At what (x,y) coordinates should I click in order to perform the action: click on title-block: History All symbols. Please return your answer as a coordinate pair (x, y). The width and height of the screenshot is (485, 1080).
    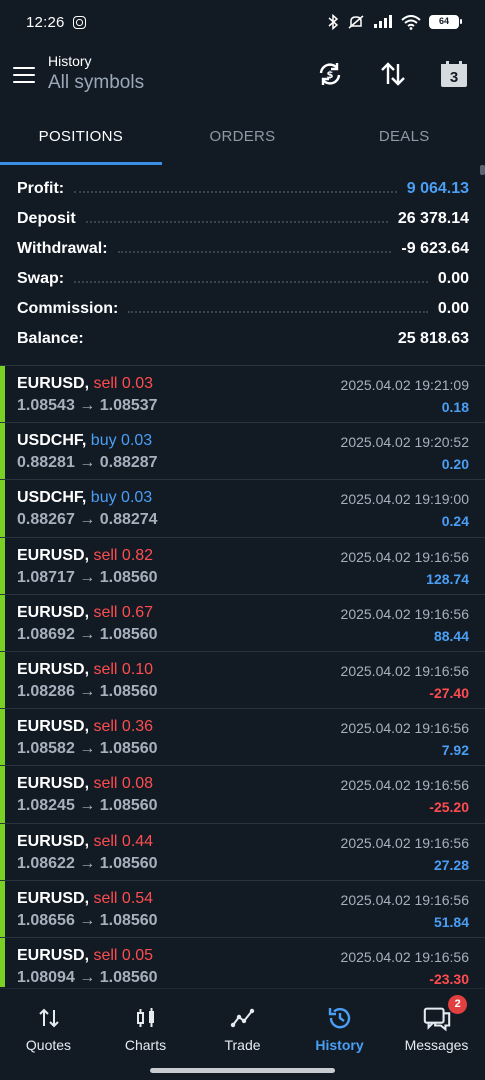
    Looking at the image, I should click on (96, 73).